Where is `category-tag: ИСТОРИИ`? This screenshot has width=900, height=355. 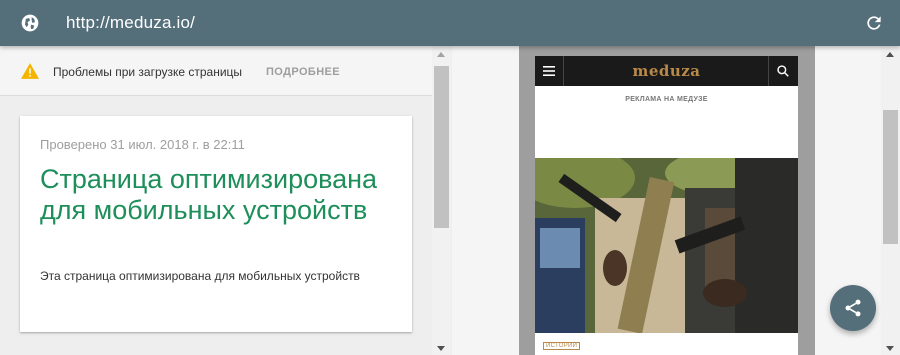 category-tag: ИСТОРИИ is located at coordinates (562, 346).